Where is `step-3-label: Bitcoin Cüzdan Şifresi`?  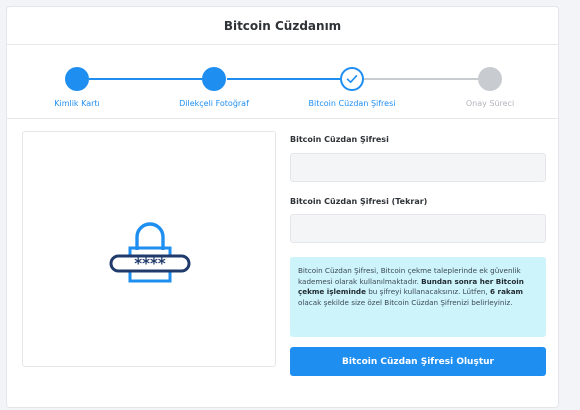 step-3-label: Bitcoin Cüzdan Şifresi is located at coordinates (352, 103).